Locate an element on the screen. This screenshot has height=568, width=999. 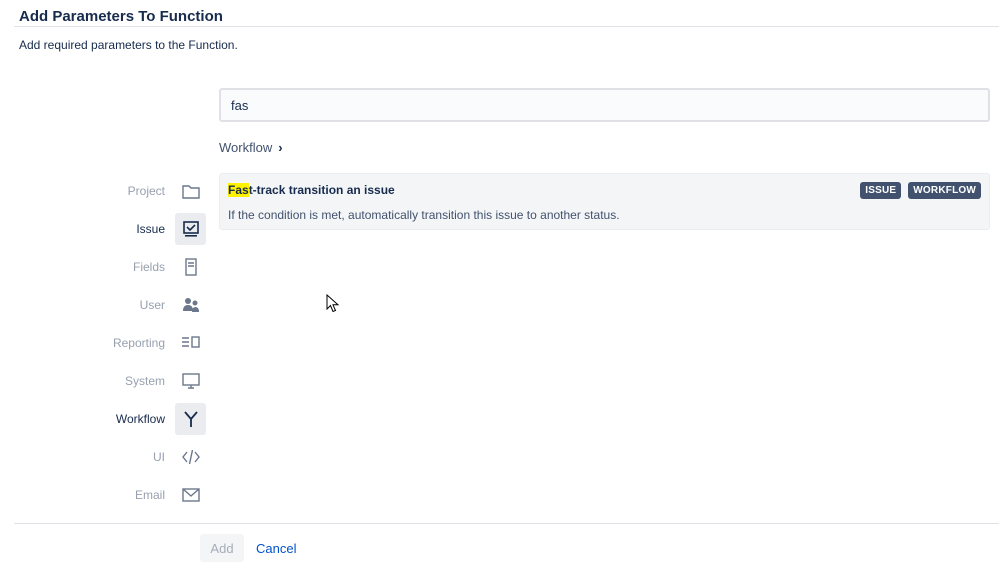
category-item-issue: Issue is located at coordinates (143, 229).